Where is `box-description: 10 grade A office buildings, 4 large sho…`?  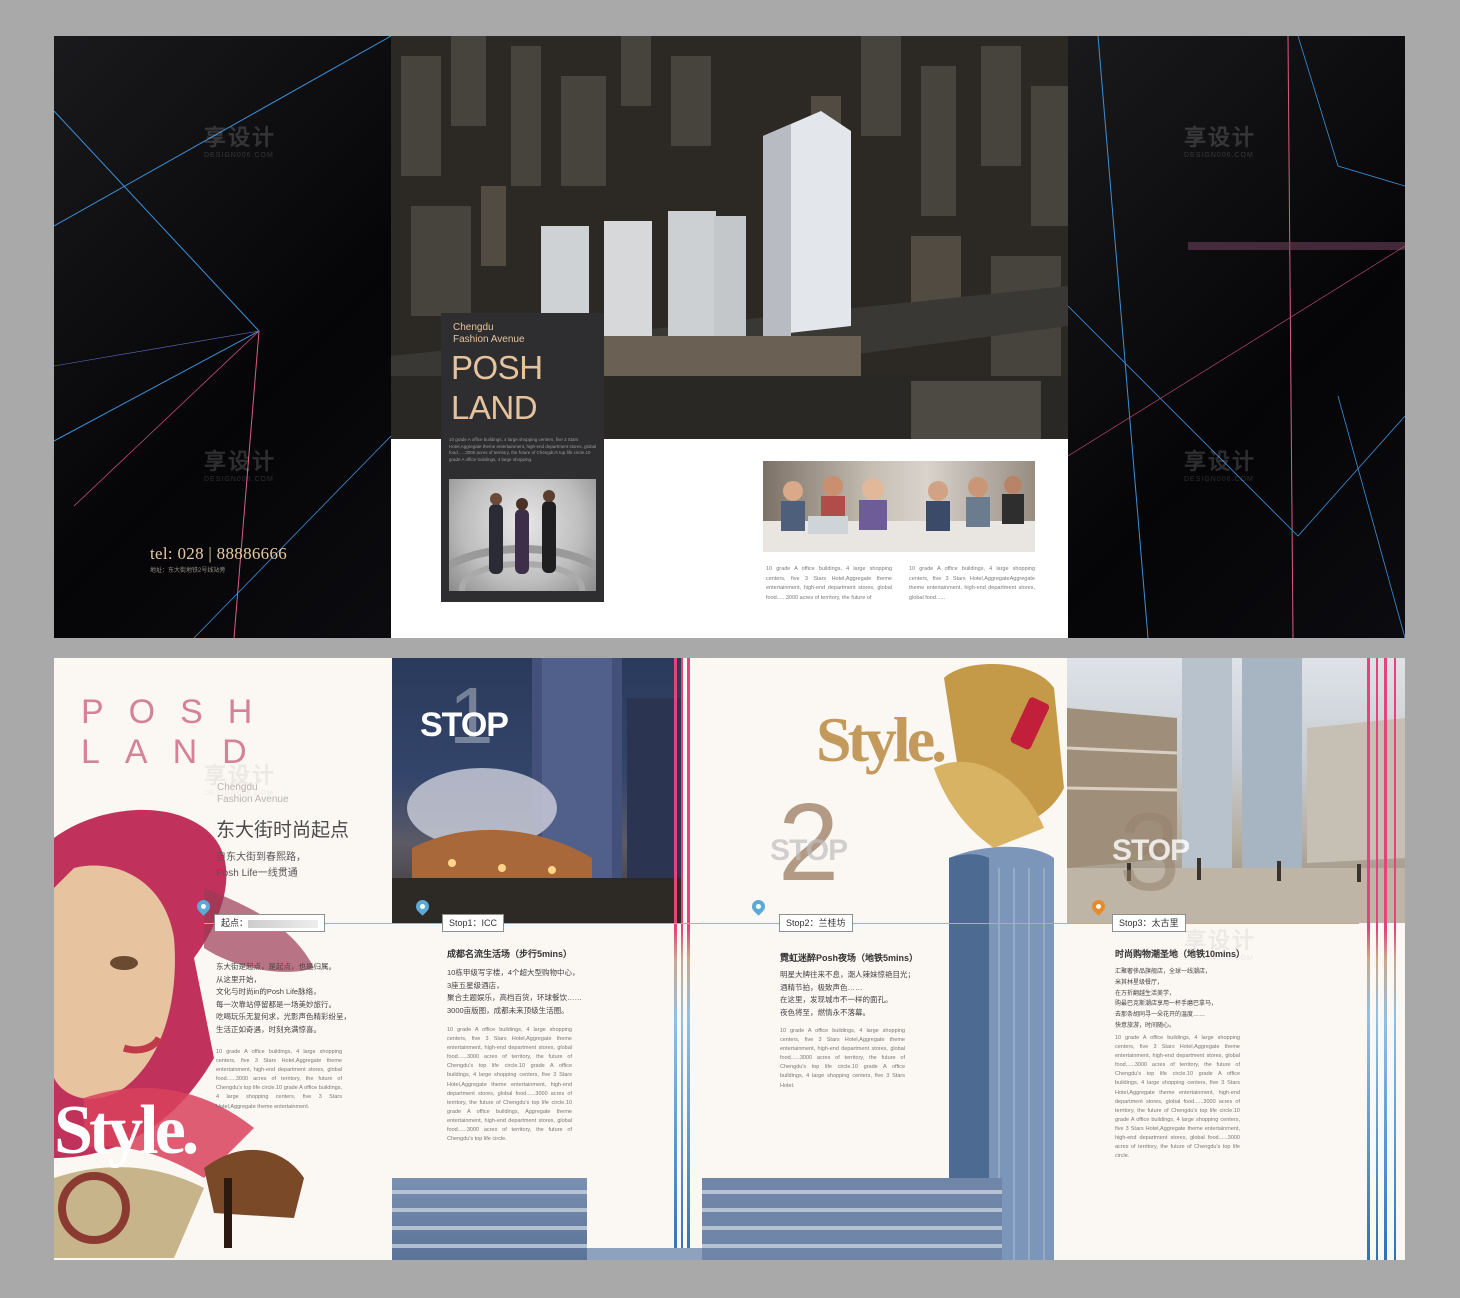
box-description: 10 grade A office buildings, 4 large sho… is located at coordinates (523, 449).